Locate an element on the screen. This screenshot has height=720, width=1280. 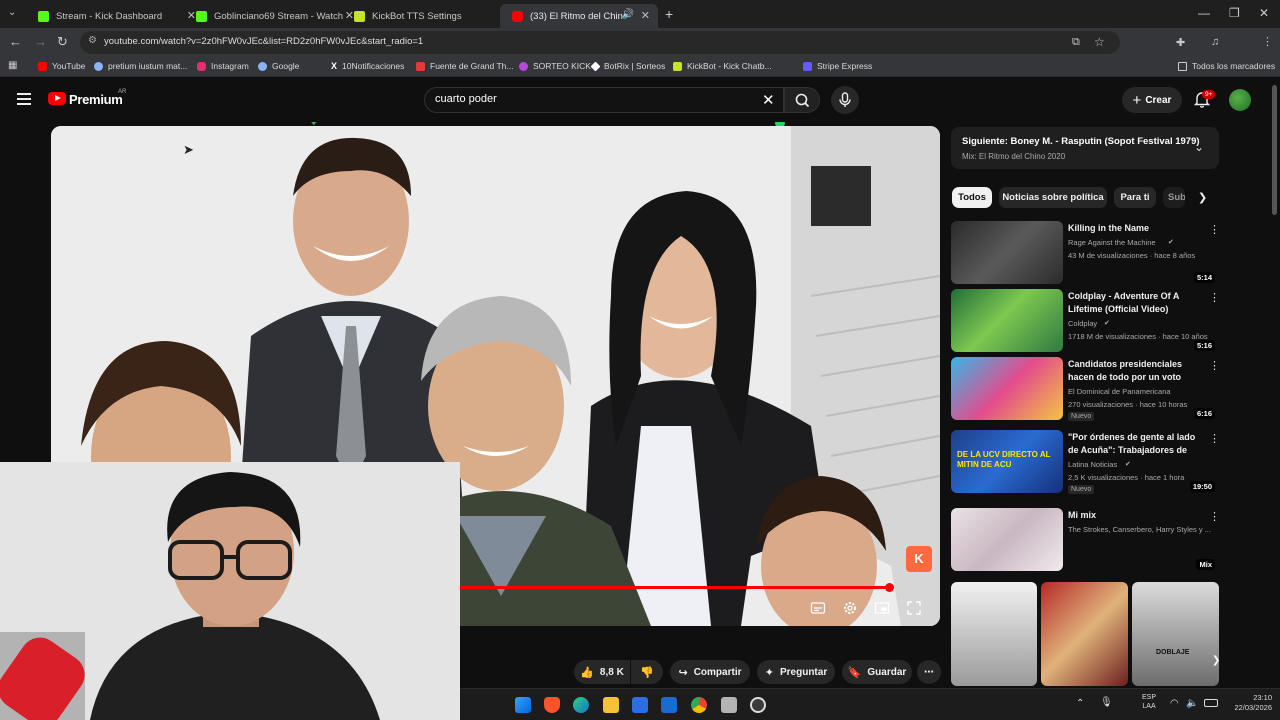
channel-name: Coldplay is located at coordinates (1082, 323).